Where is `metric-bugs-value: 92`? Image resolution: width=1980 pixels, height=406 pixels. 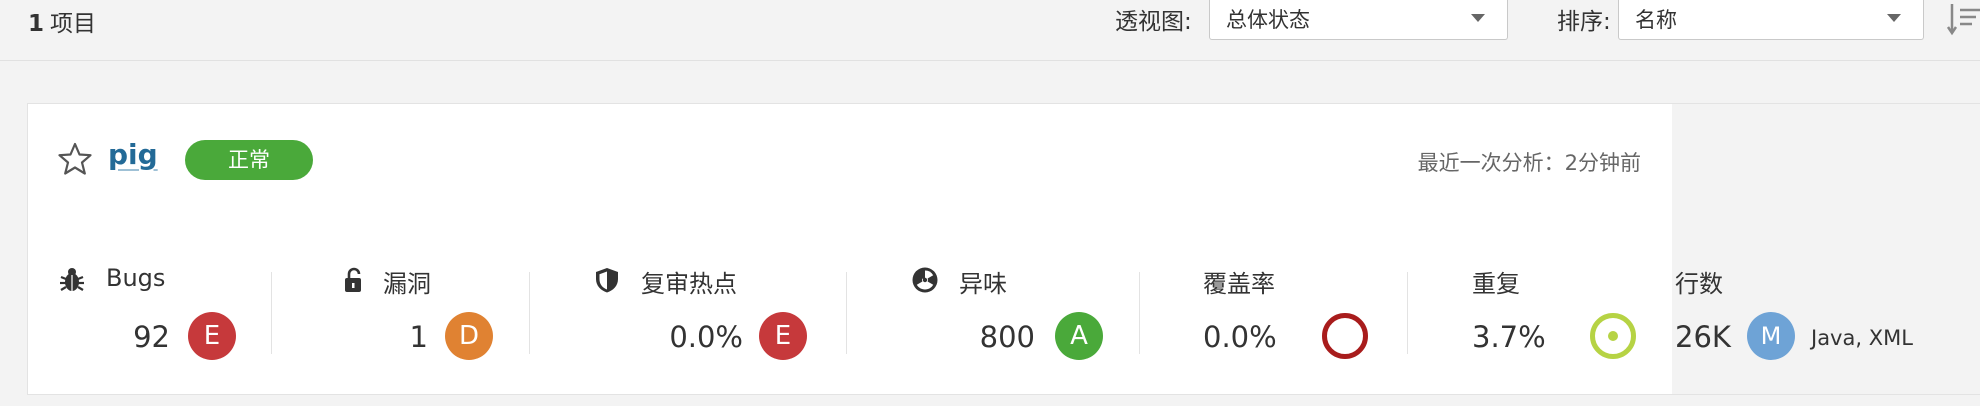 metric-bugs-value: 92 is located at coordinates (138, 337).